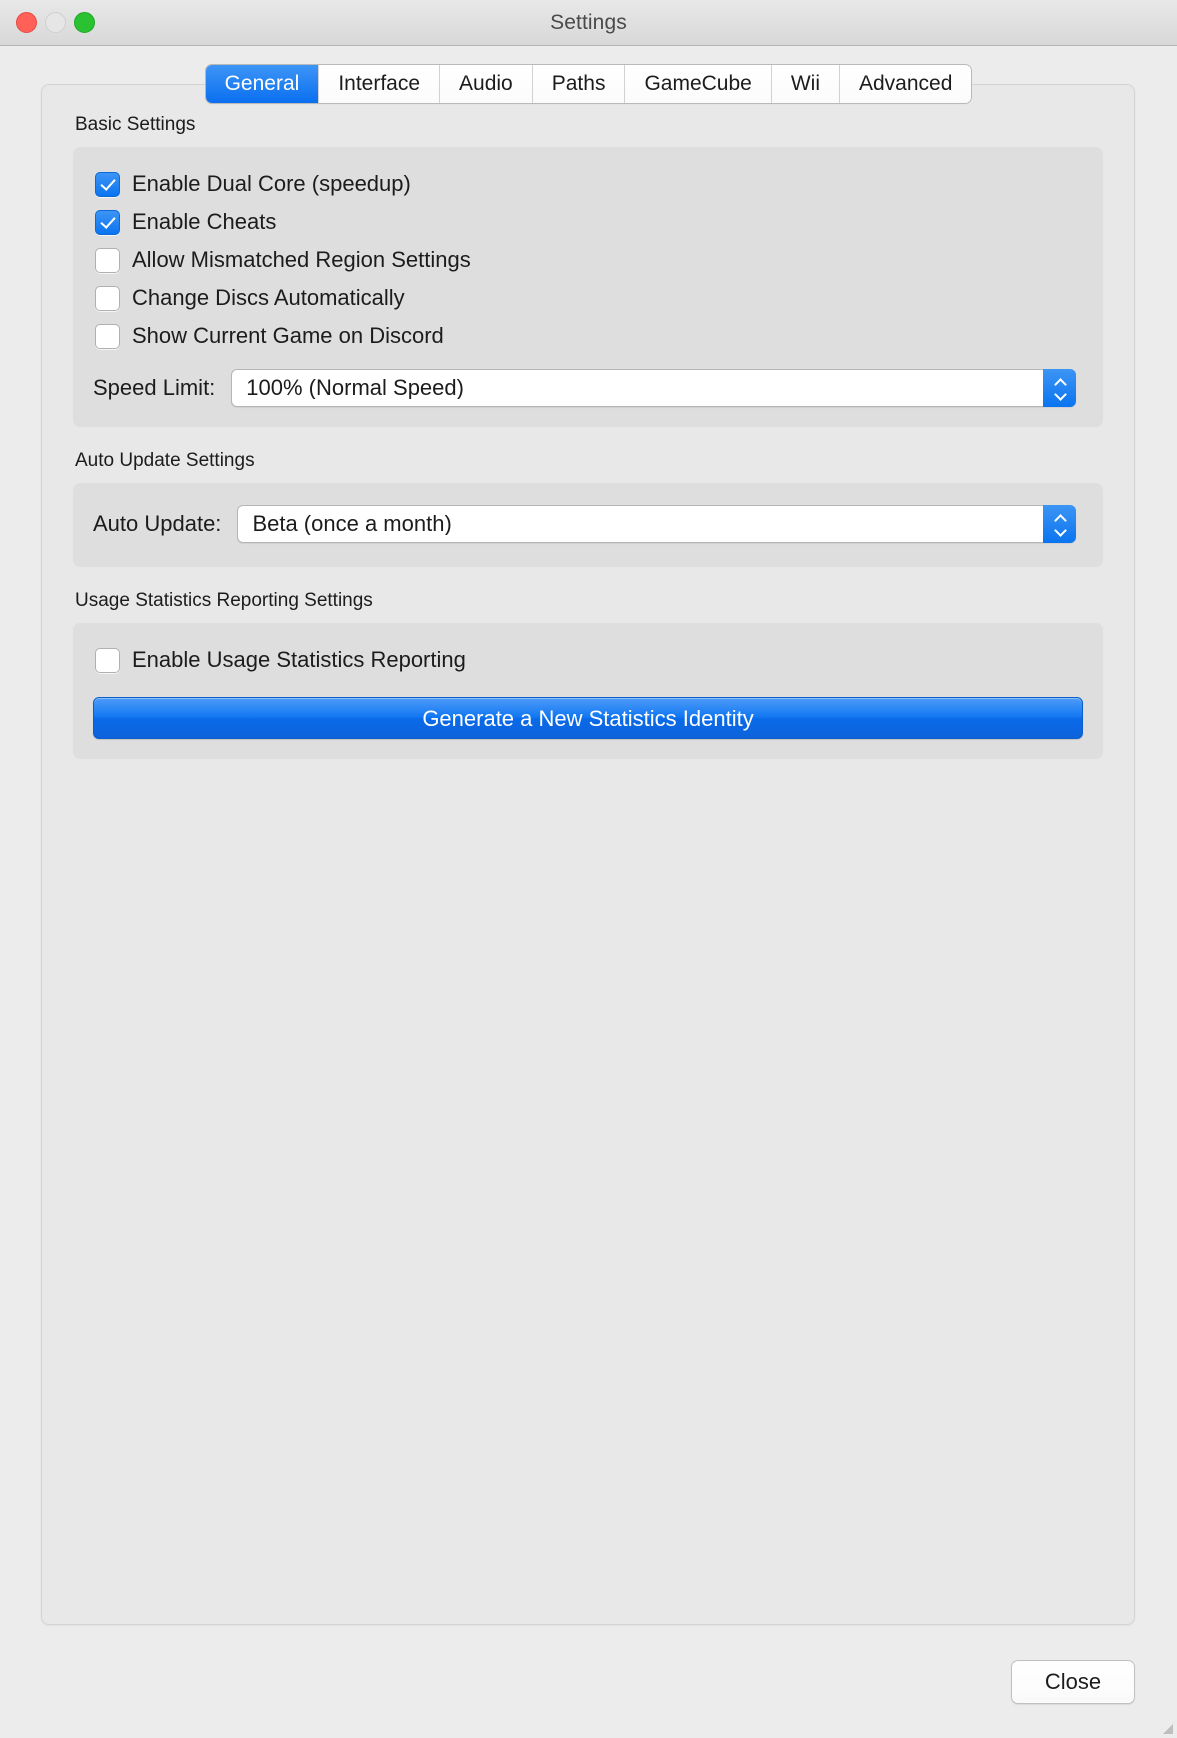  I want to click on titlebar: Settings, so click(588, 23).